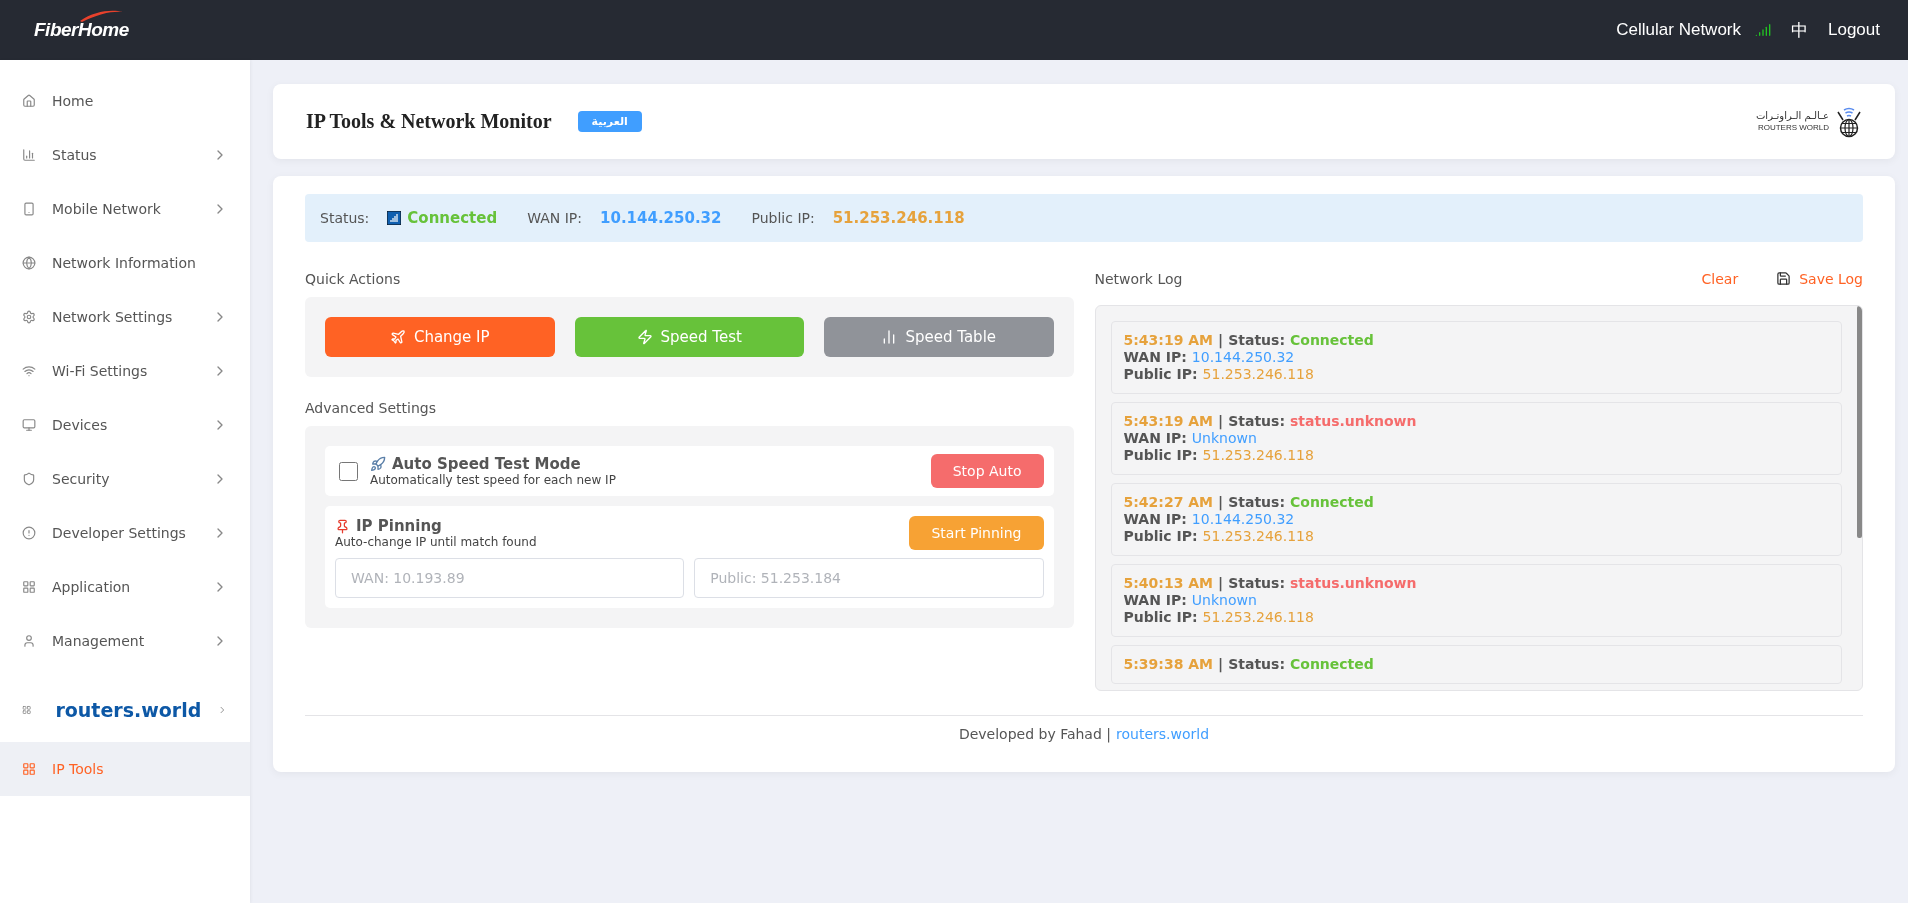 This screenshot has width=1908, height=903. Describe the element at coordinates (1793, 127) in the screenshot. I see `brand-text: ROUTERS WORLD` at that location.